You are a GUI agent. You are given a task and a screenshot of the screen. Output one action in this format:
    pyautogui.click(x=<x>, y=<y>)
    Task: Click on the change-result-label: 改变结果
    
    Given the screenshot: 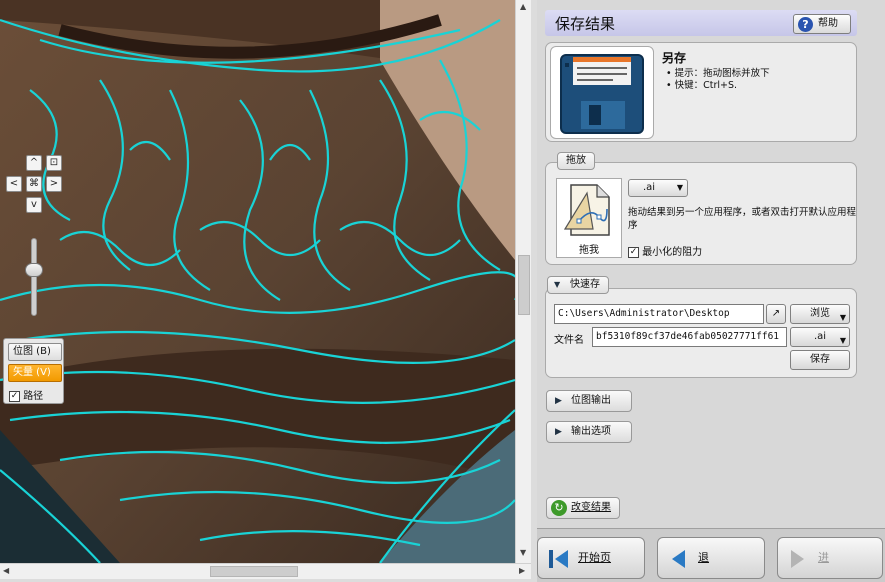 What is the action you would take?
    pyautogui.click(x=591, y=507)
    